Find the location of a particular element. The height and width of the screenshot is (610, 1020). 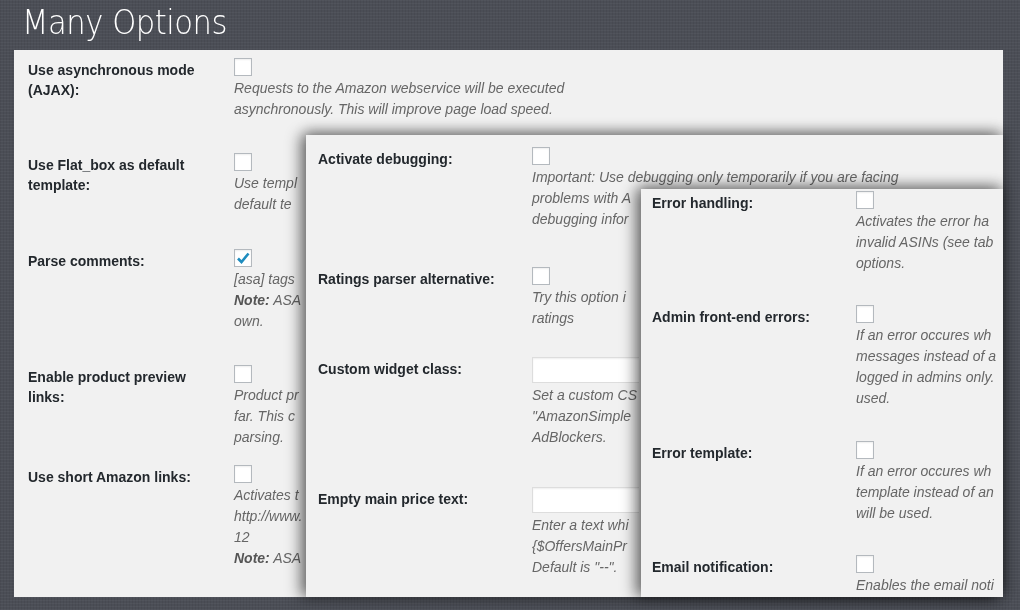

option-label: Error template: is located at coordinates (703, 453).